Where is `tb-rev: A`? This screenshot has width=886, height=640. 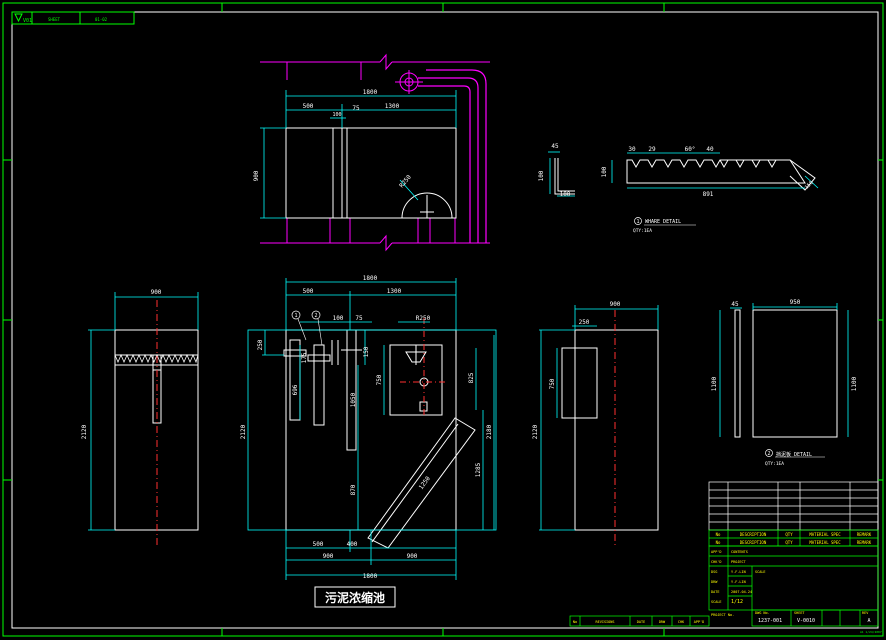
tb-rev: A is located at coordinates (868, 621).